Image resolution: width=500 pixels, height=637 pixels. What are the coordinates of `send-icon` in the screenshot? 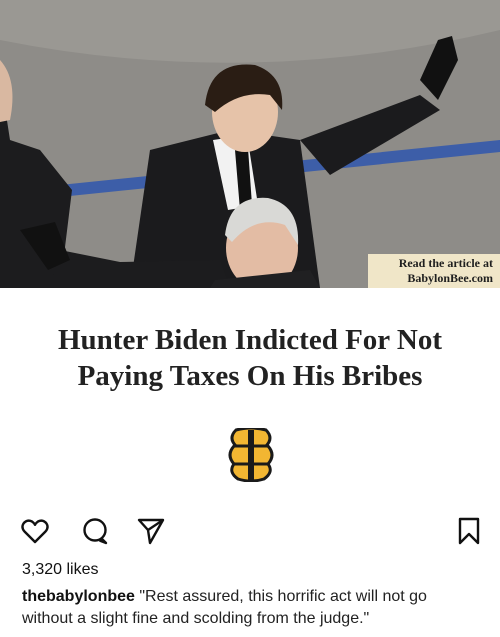 It's located at (151, 531).